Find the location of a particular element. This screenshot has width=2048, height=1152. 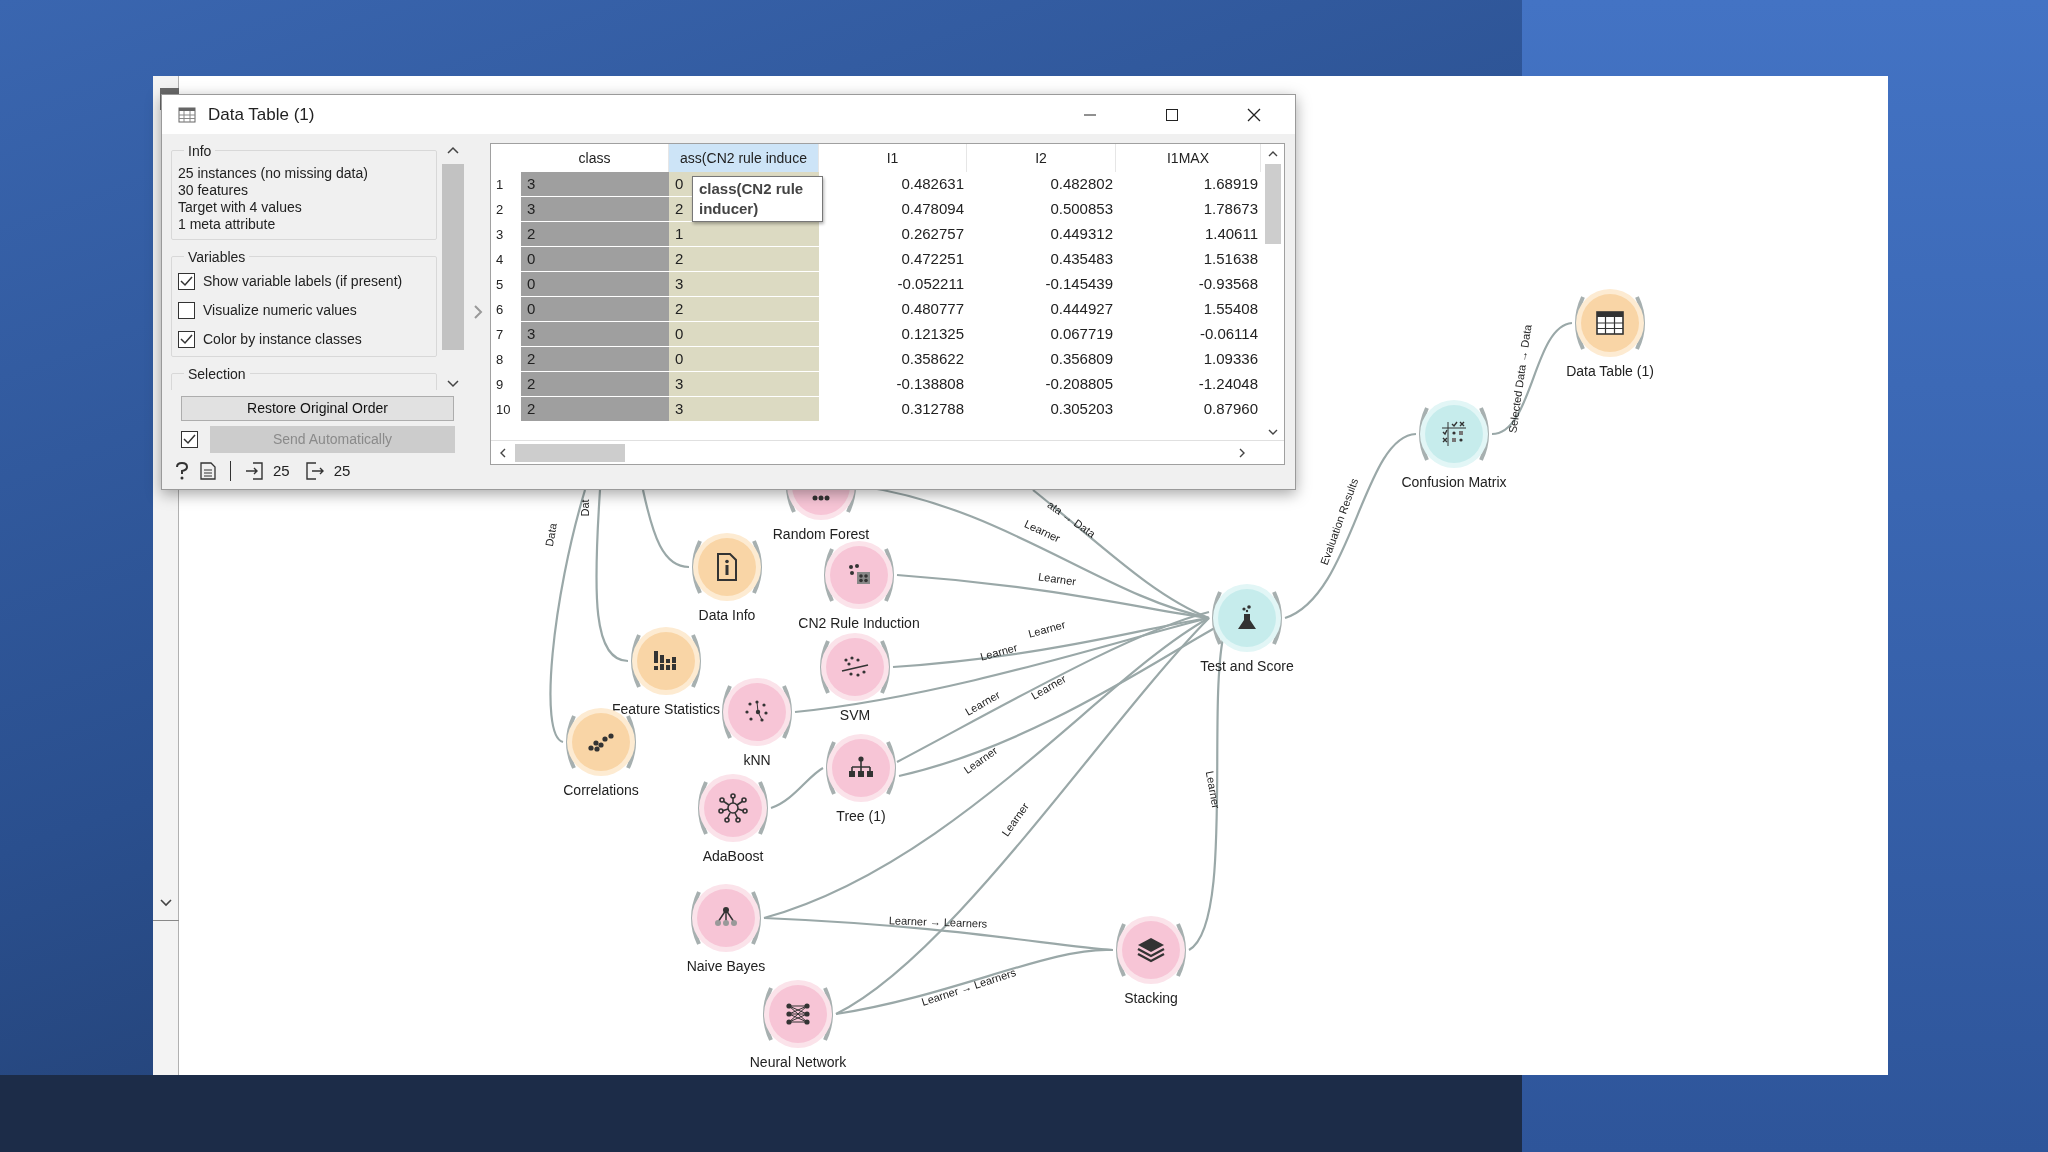

row-number: 7 is located at coordinates (500, 334).